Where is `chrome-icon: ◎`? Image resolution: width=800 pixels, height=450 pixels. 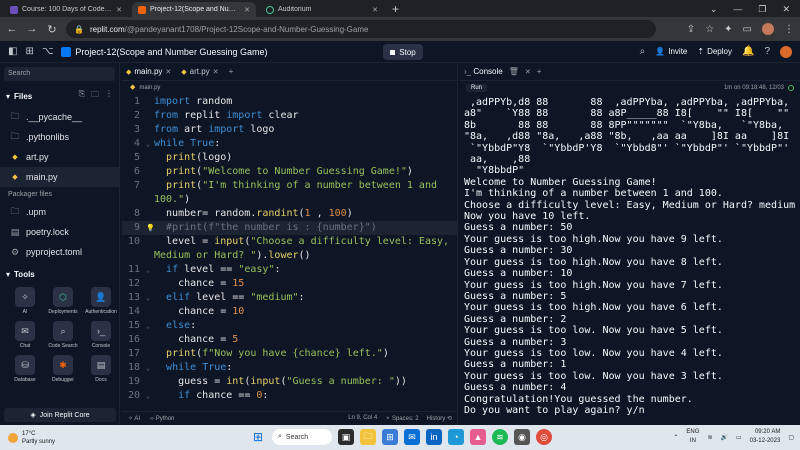 chrome-icon: ◎ is located at coordinates (544, 437).